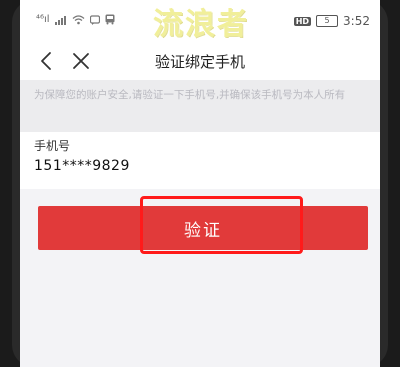 This screenshot has width=400, height=367. What do you see at coordinates (60, 20) in the screenshot?
I see `signal-icon` at bounding box center [60, 20].